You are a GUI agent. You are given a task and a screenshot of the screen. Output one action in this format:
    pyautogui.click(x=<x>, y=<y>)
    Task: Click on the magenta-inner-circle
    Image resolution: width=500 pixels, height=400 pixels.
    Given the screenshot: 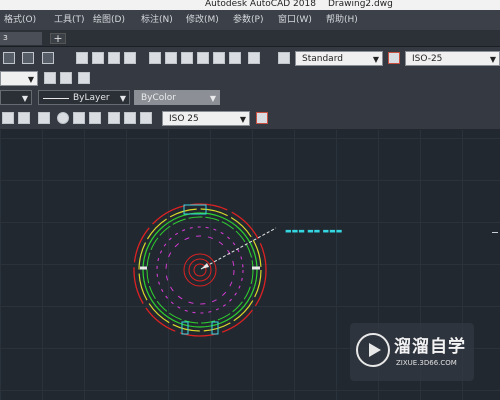 What is the action you would take?
    pyautogui.click(x=200, y=270)
    